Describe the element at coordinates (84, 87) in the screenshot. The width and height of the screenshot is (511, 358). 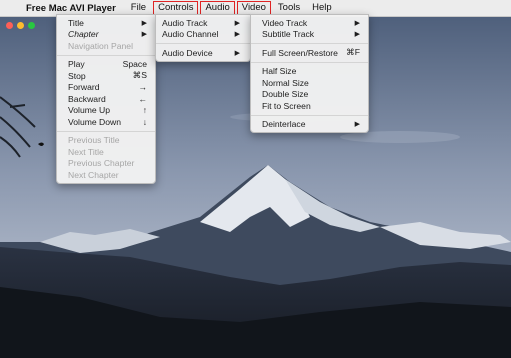
I see `menu-item-label: Forward` at that location.